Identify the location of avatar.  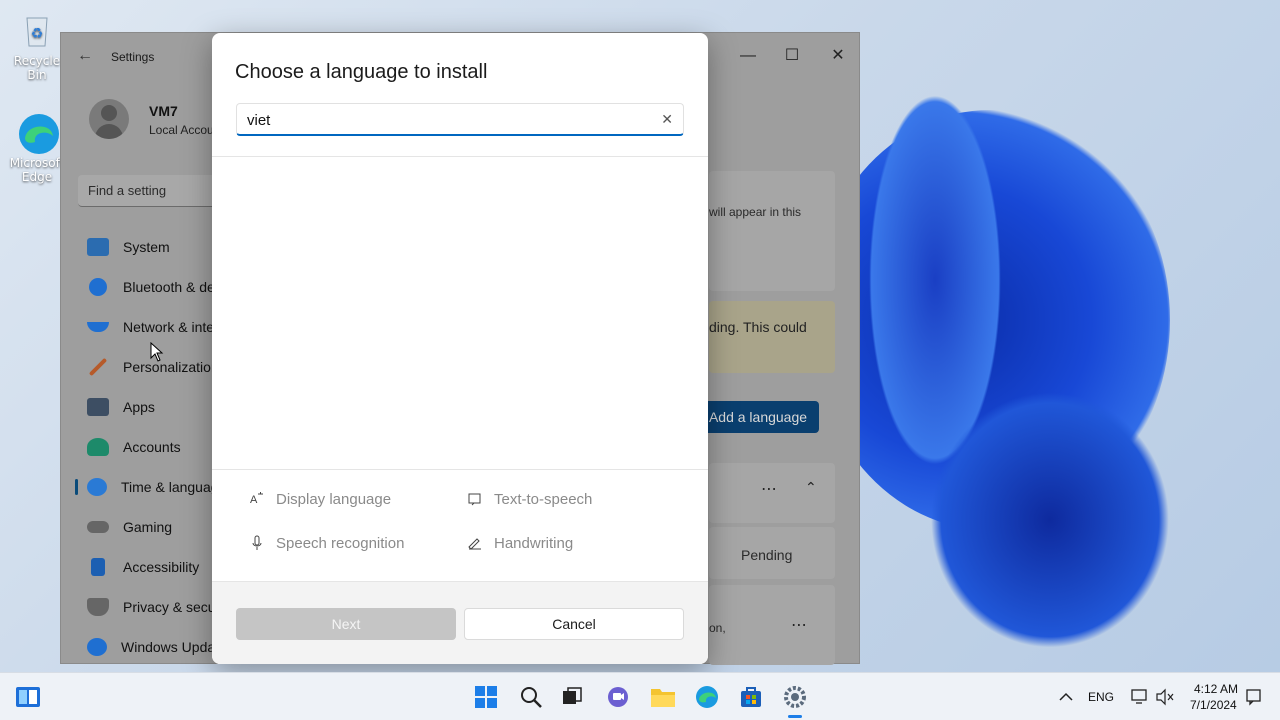
(109, 119).